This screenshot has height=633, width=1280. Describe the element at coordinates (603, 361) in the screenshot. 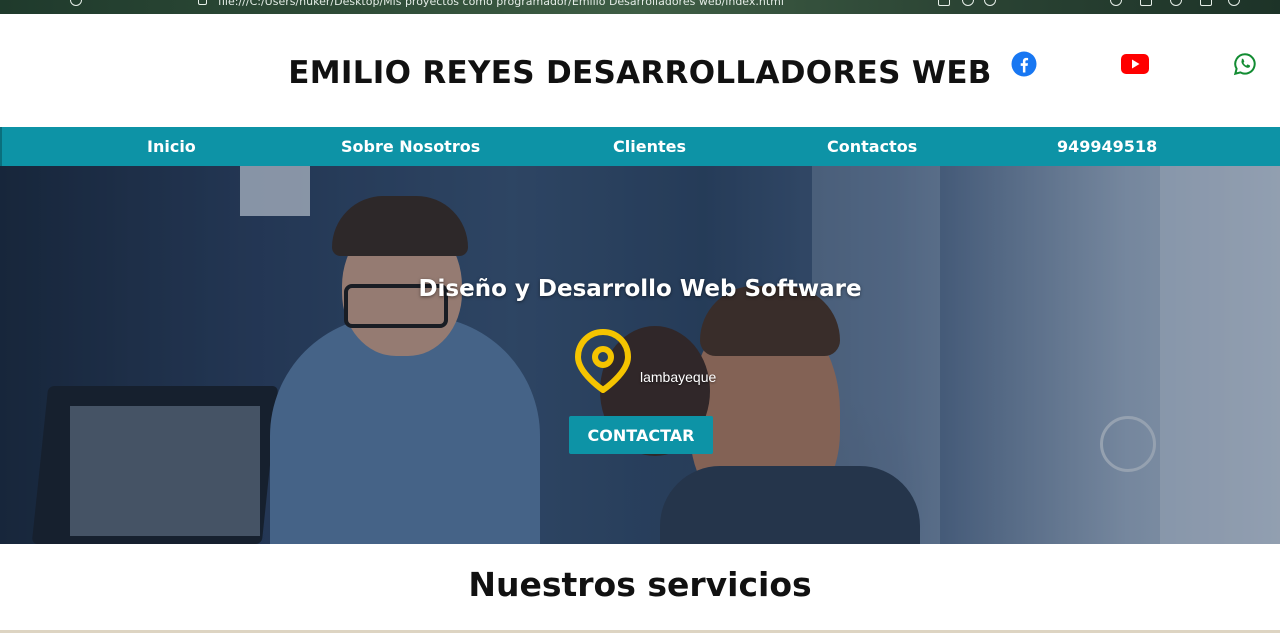

I see `location-pin-icon` at that location.